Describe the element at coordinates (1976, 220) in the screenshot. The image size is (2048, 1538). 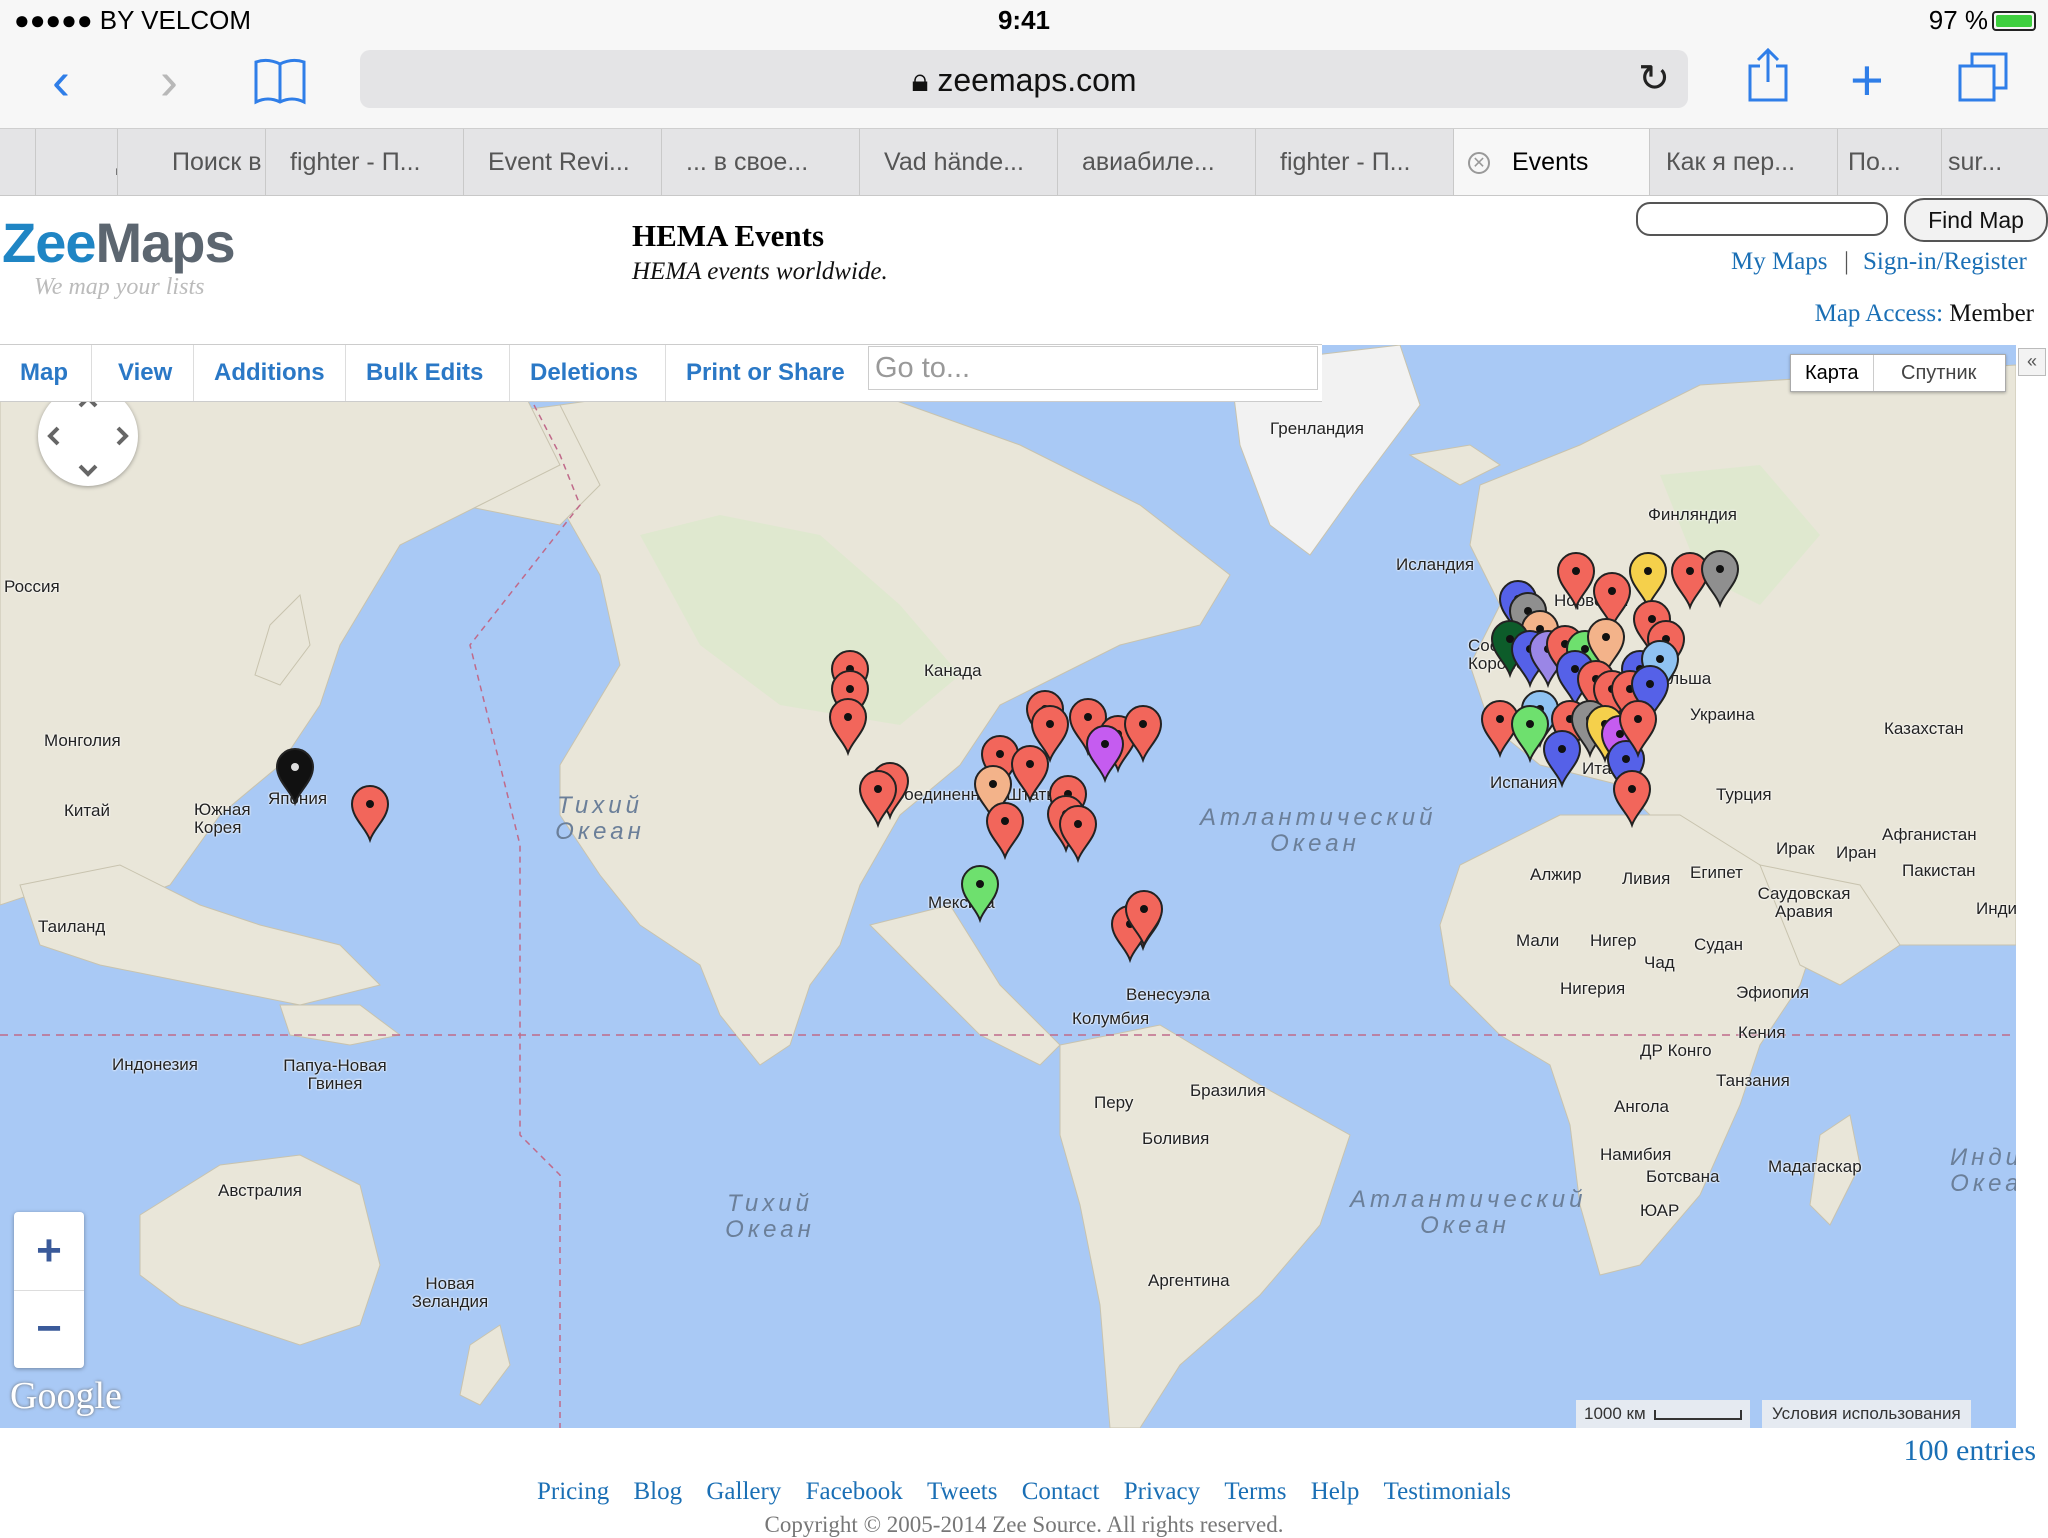
I see `find-map-button: Find Map` at that location.